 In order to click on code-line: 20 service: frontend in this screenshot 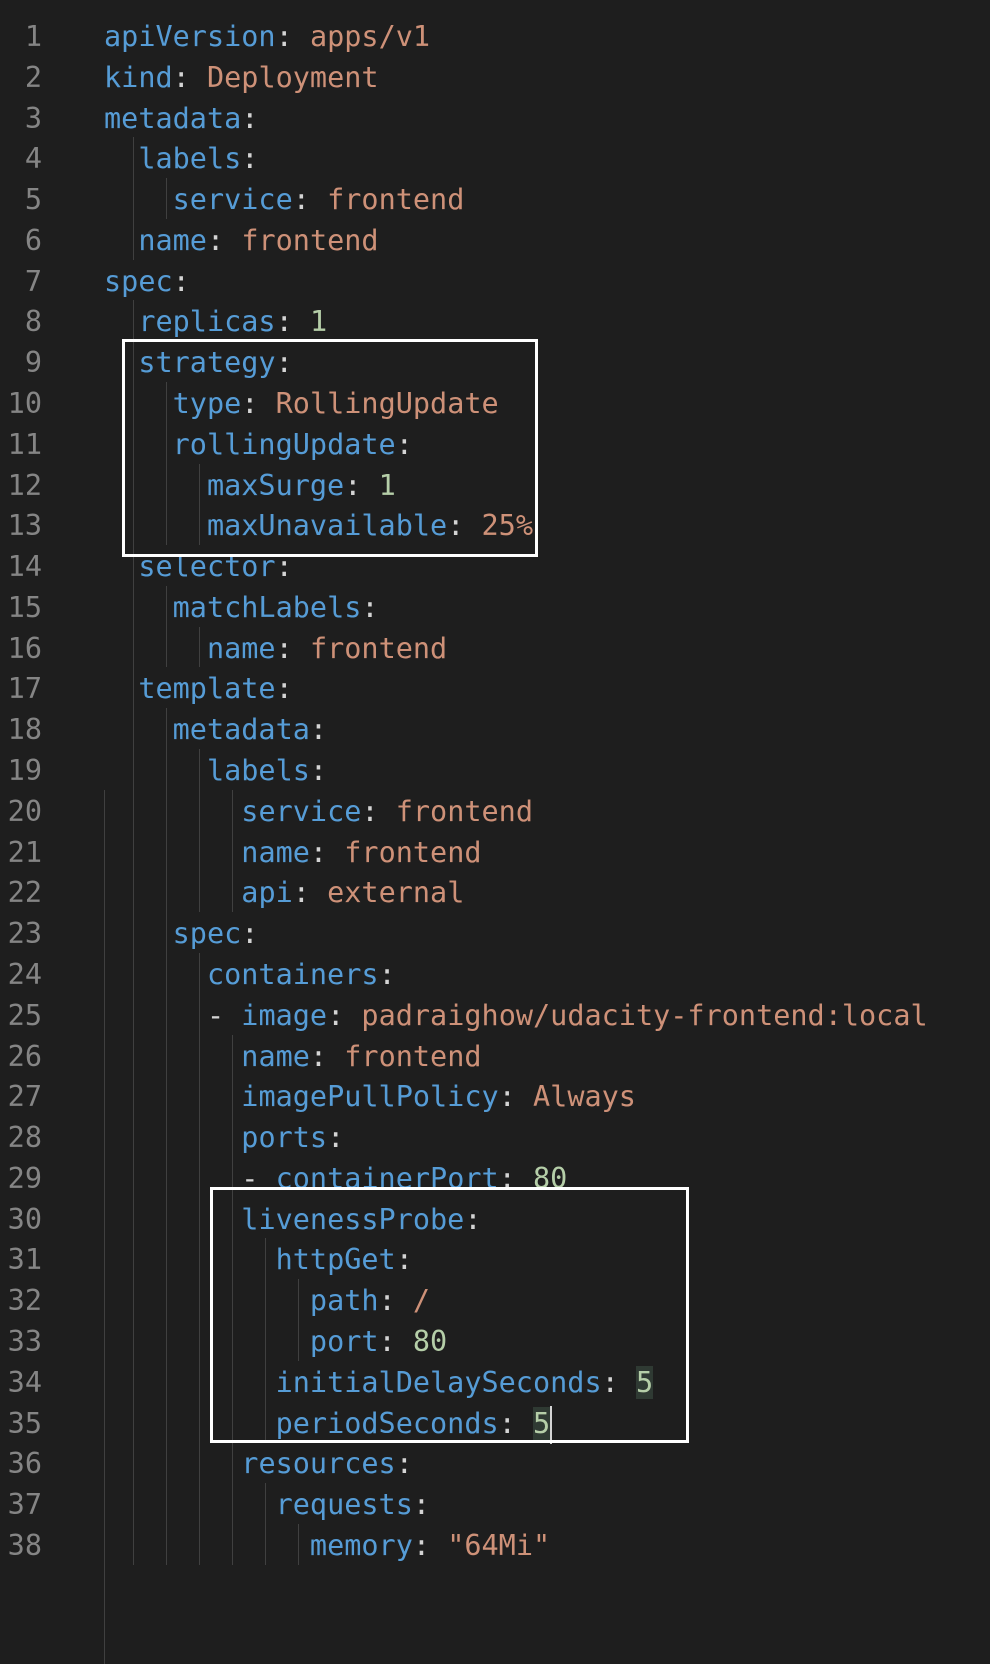, I will do `click(495, 811)`.